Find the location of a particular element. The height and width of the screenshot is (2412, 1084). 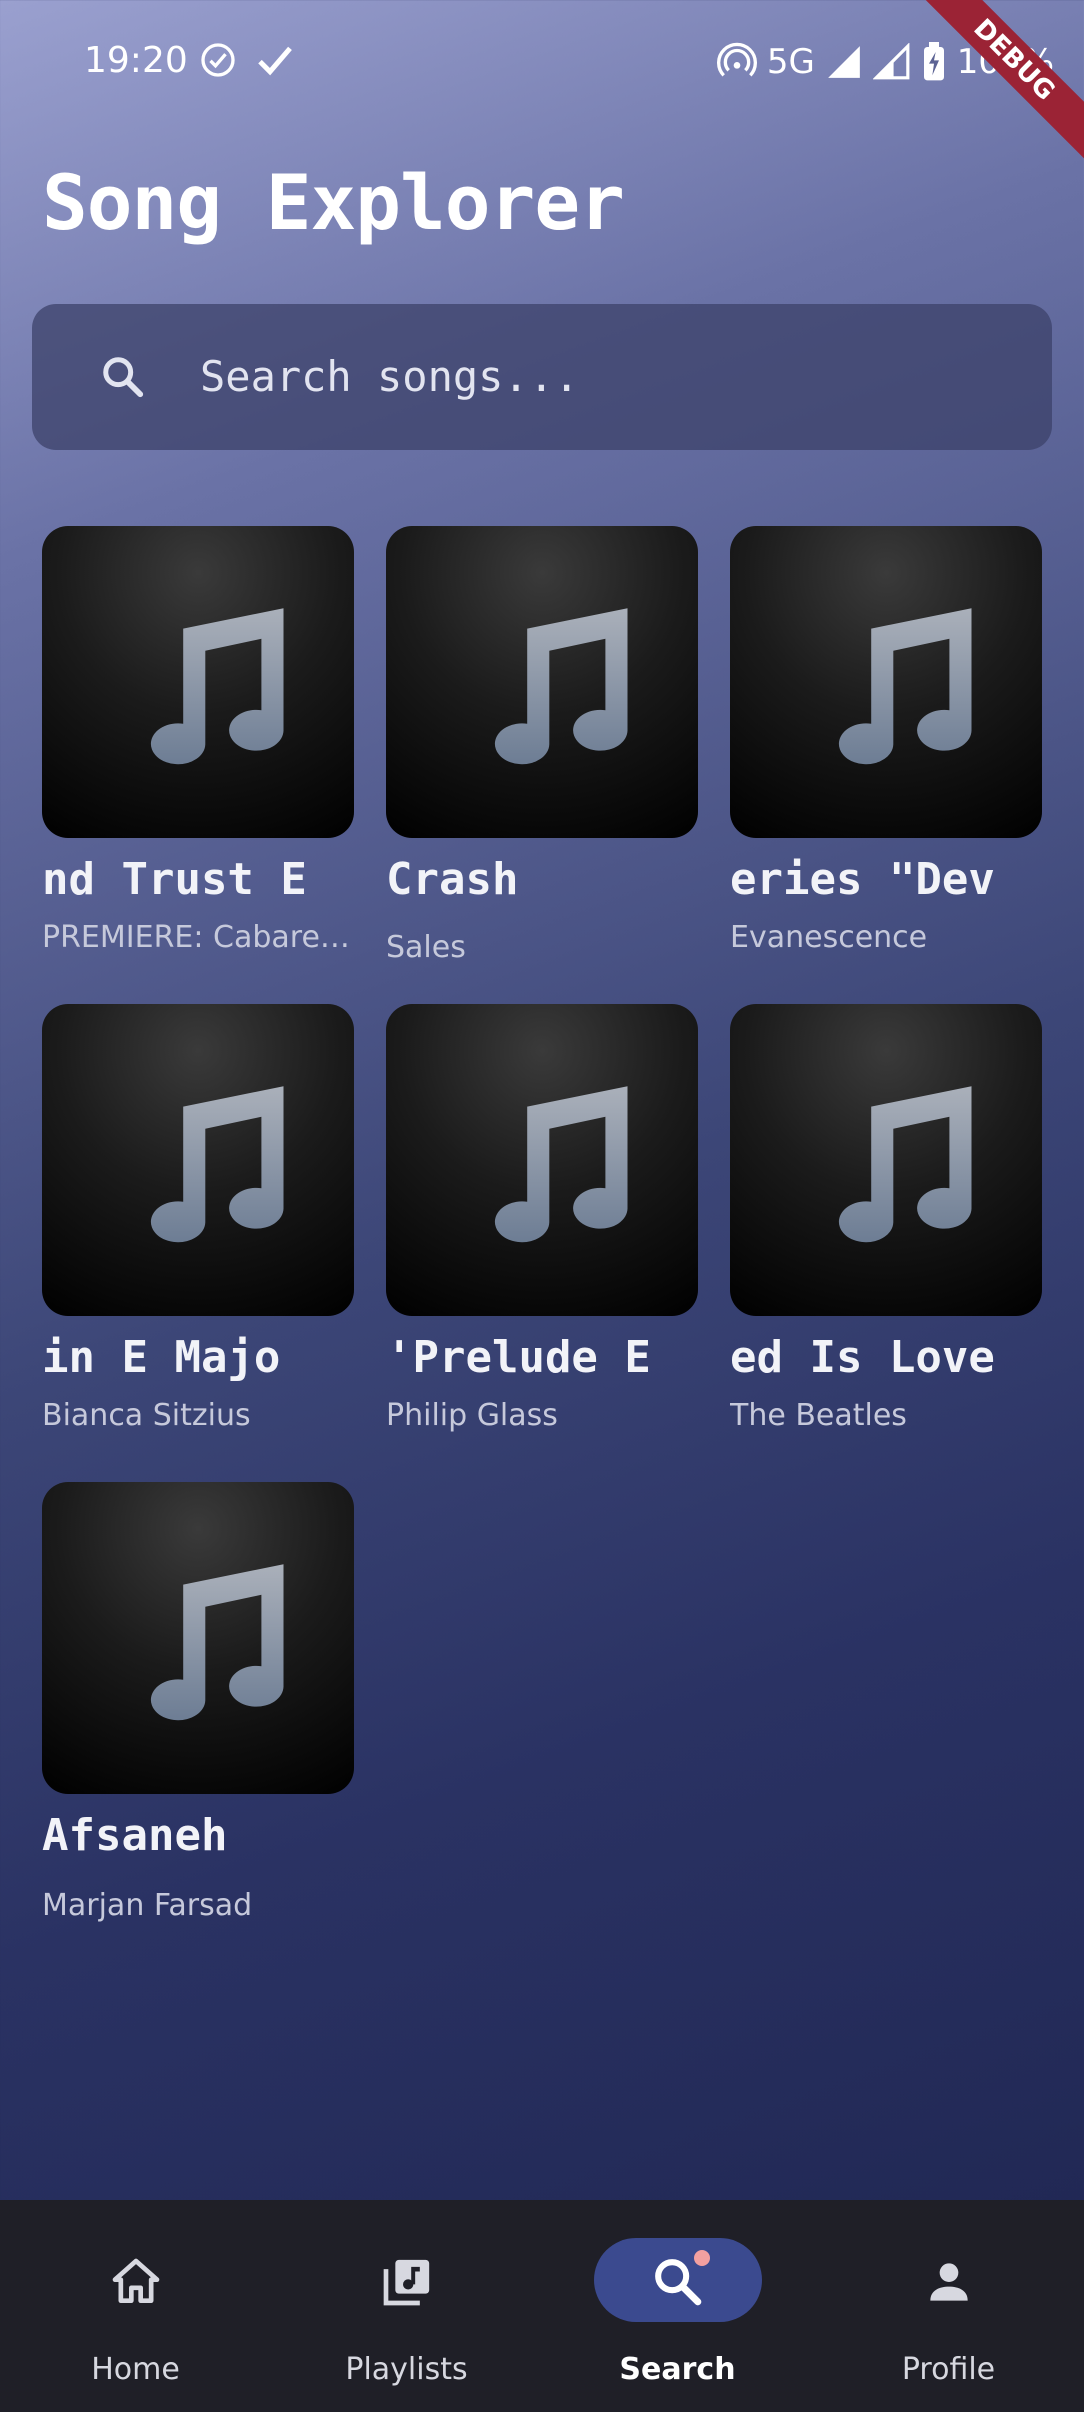

battery-charging-icon is located at coordinates (933, 61).